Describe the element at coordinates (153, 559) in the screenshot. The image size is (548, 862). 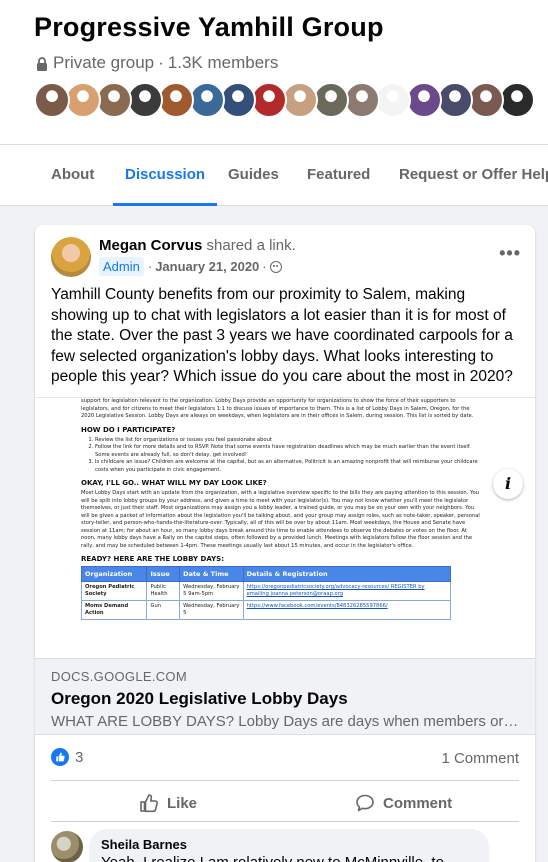
I see `doc-heading-ready: READY? HERE ARE THE LOBBY DAYS:` at that location.